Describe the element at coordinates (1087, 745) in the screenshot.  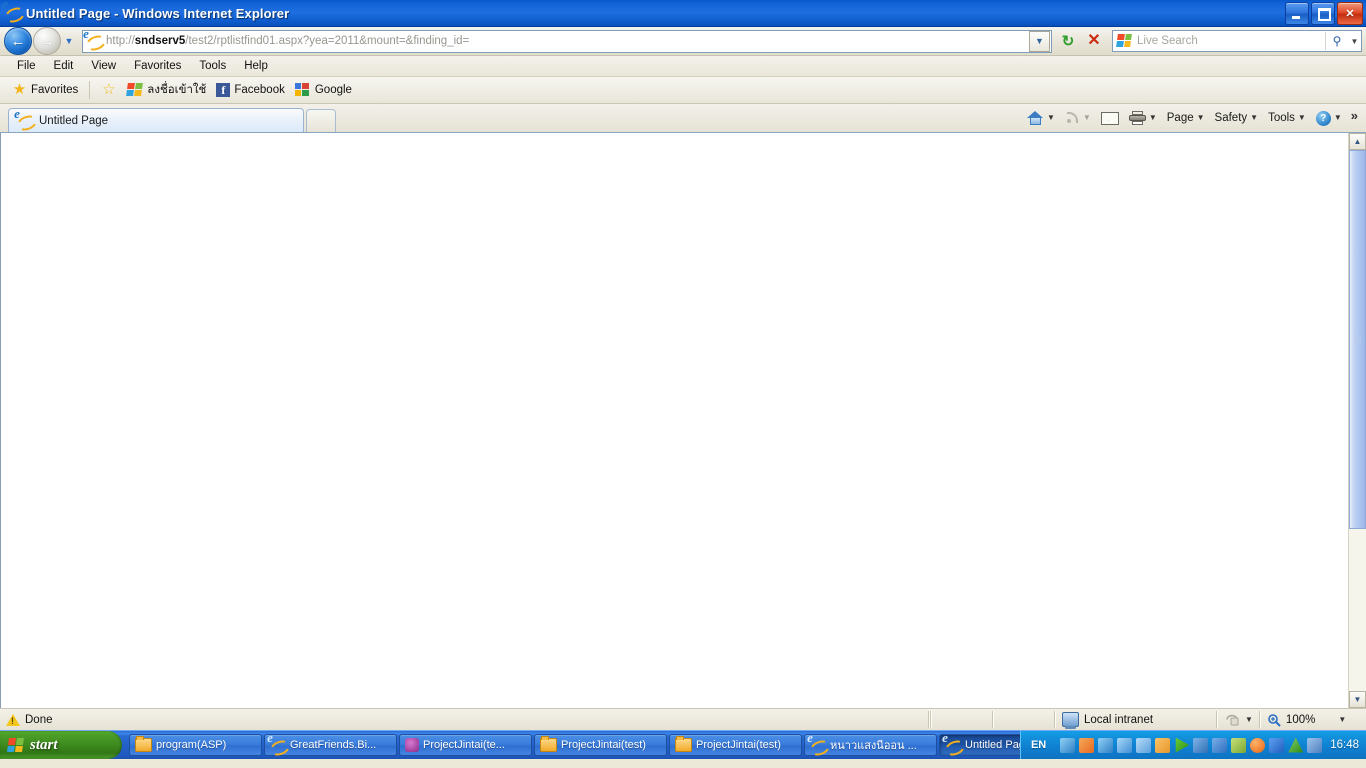
I see `puzzle-icon` at that location.